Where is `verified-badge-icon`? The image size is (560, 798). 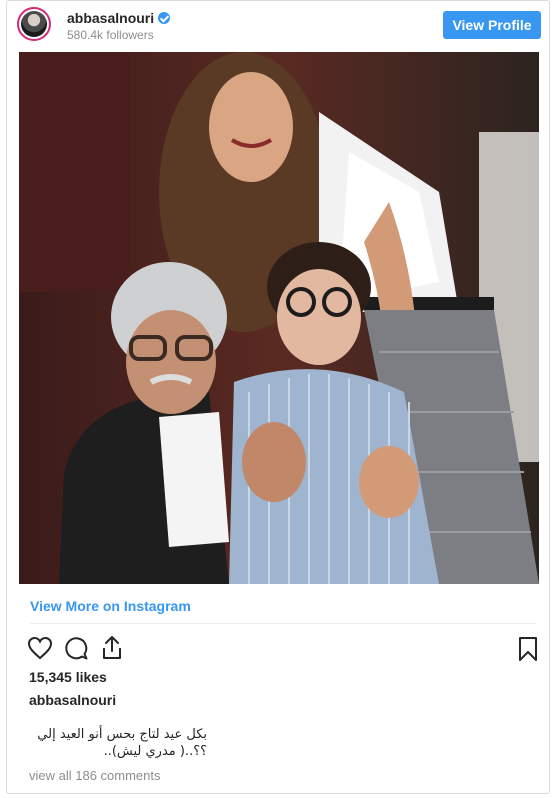 verified-badge-icon is located at coordinates (164, 18).